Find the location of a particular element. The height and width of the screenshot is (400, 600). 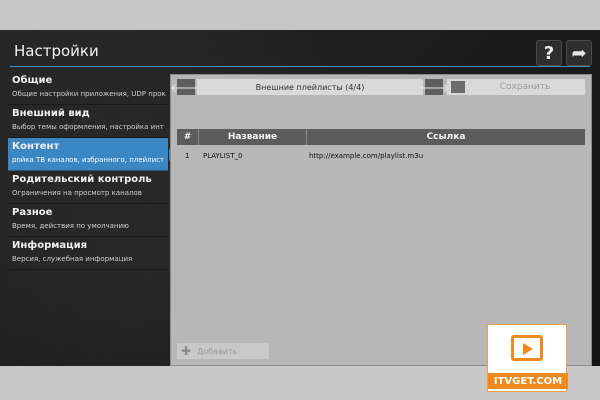

sidebar-item-title: Внешний вид is located at coordinates (51, 113).